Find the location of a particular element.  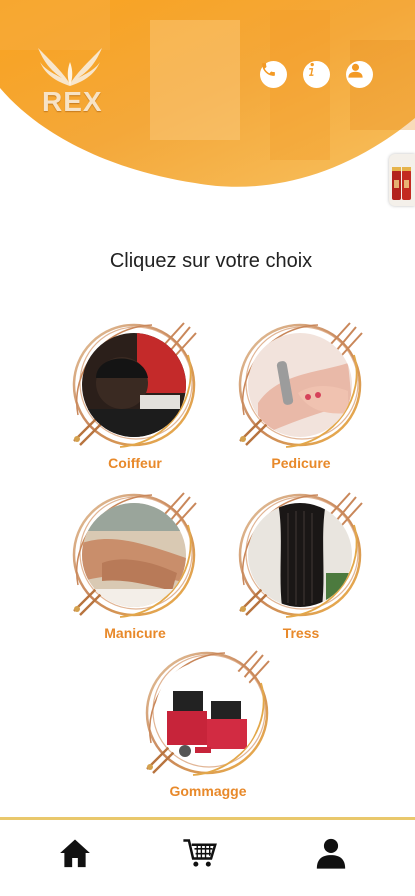

service-manicure: Manicure is located at coordinates (135, 565).